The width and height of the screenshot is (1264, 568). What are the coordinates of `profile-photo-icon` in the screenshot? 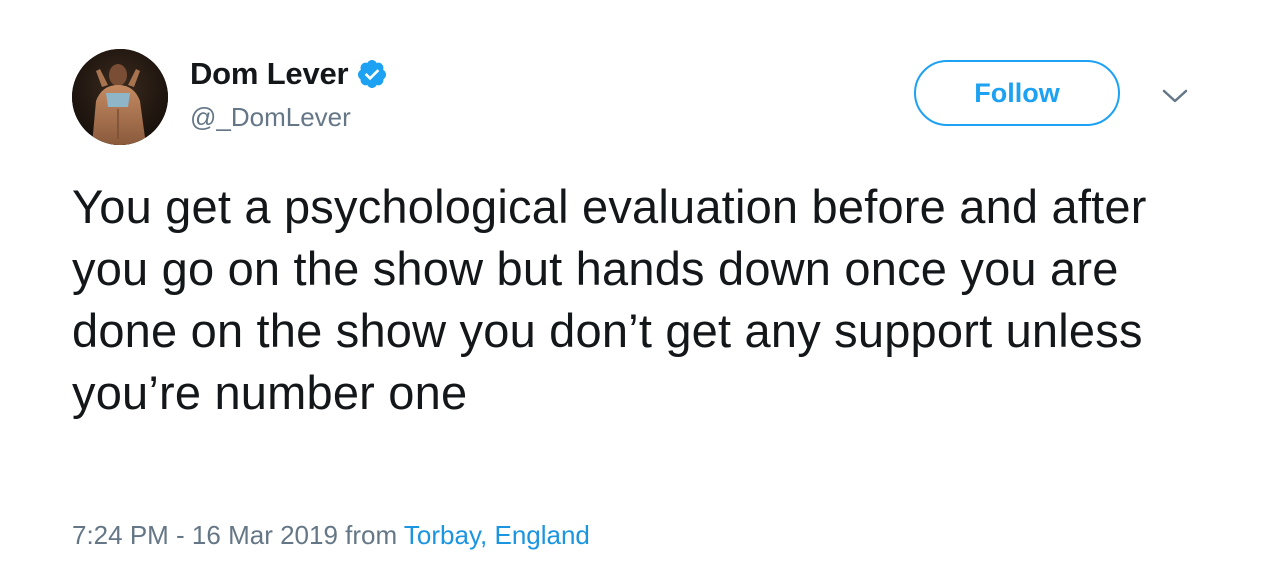 It's located at (120, 97).